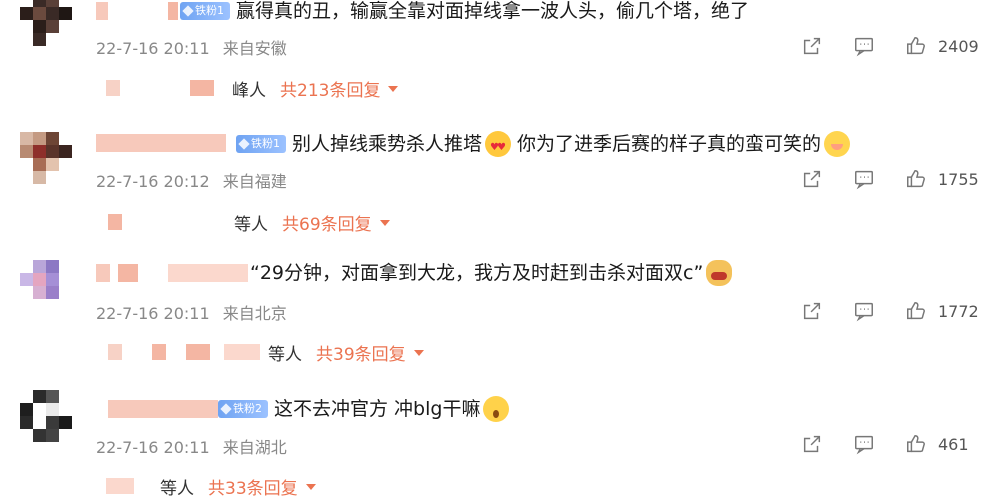 The height and width of the screenshot is (503, 1000). What do you see at coordinates (377, 409) in the screenshot?
I see `comment-body: 这不去冲官方 冲blg干嘛` at bounding box center [377, 409].